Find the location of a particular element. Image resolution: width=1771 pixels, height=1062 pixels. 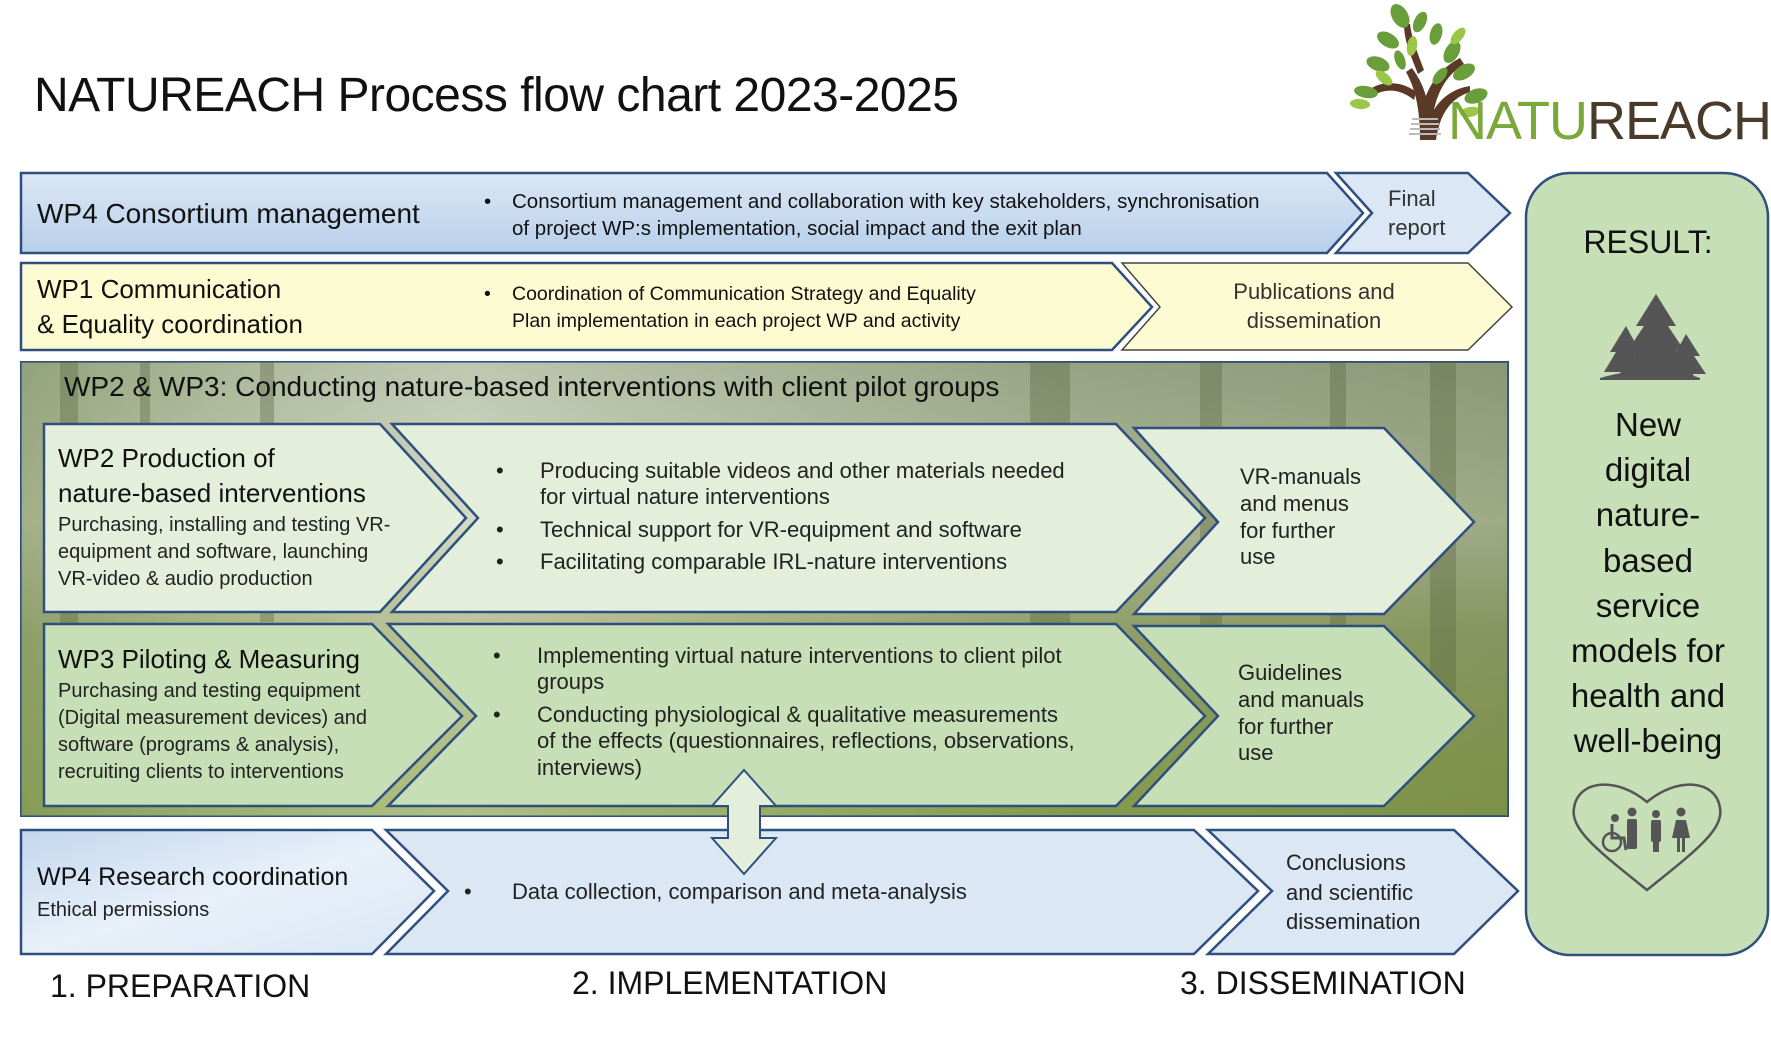

conclusions-line-3: dissemination is located at coordinates (1353, 922).